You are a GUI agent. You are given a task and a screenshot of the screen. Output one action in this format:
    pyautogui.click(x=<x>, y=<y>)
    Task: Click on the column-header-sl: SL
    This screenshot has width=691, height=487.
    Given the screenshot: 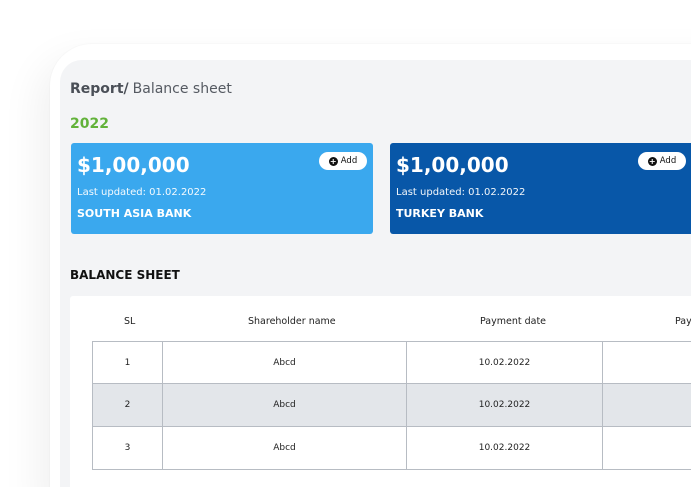 What is the action you would take?
    pyautogui.click(x=130, y=321)
    